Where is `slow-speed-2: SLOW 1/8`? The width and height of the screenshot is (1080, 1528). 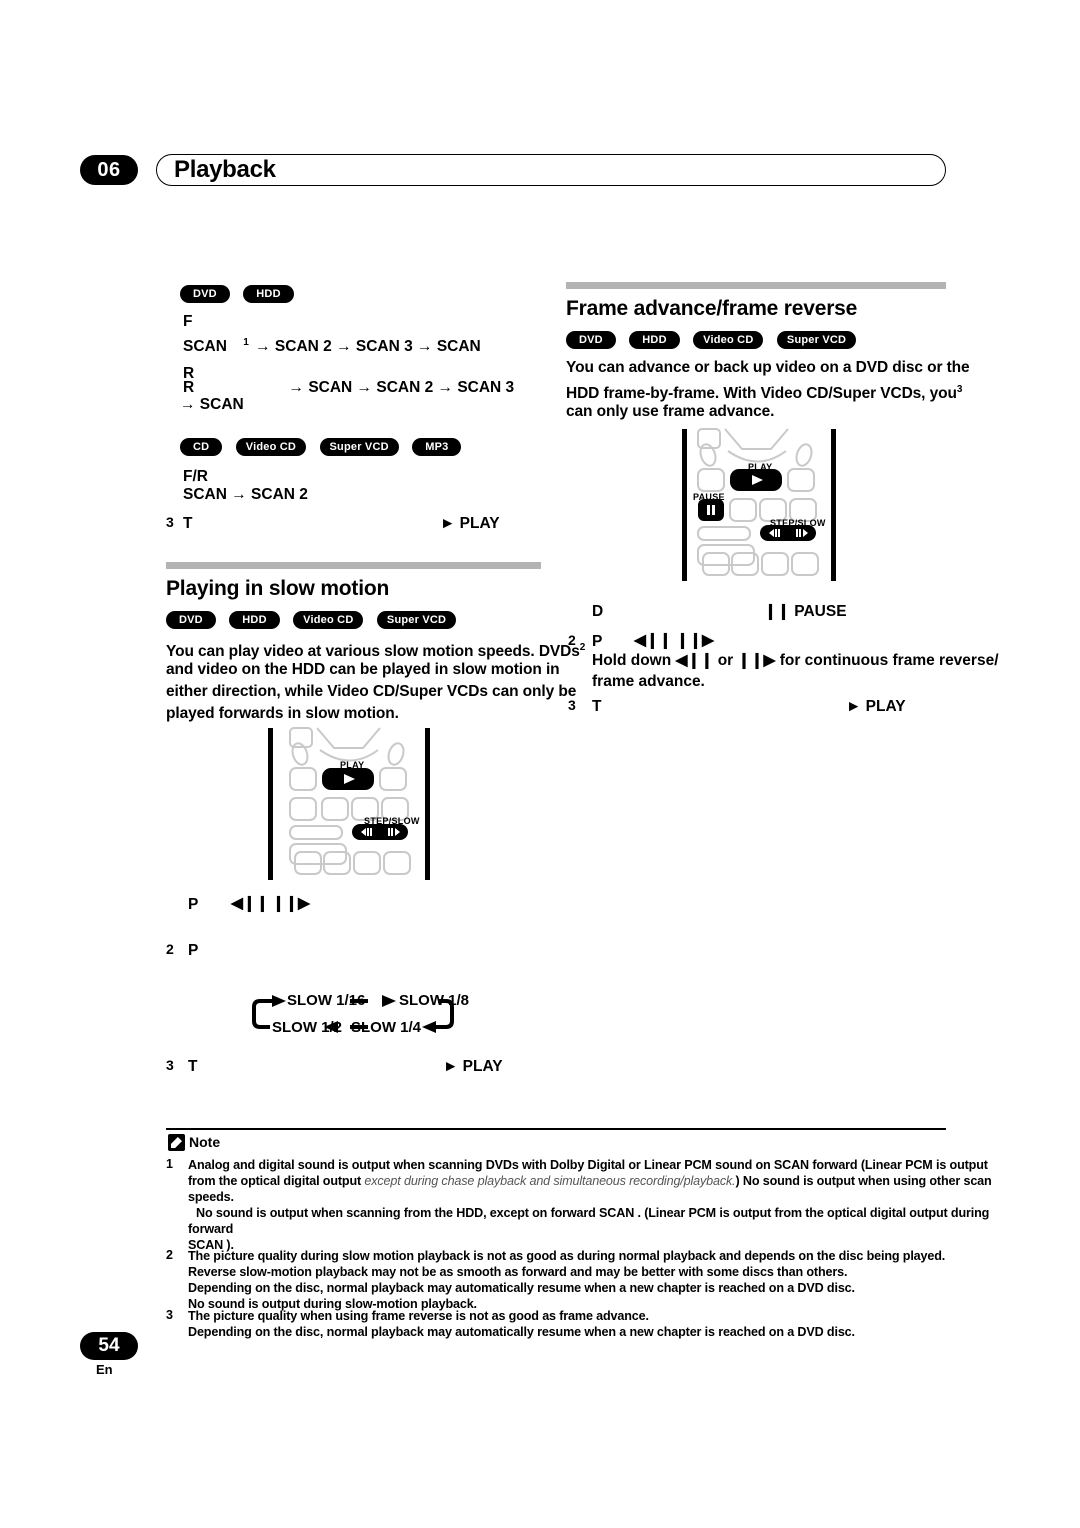
slow-speed-2: SLOW 1/8 is located at coordinates (434, 1000).